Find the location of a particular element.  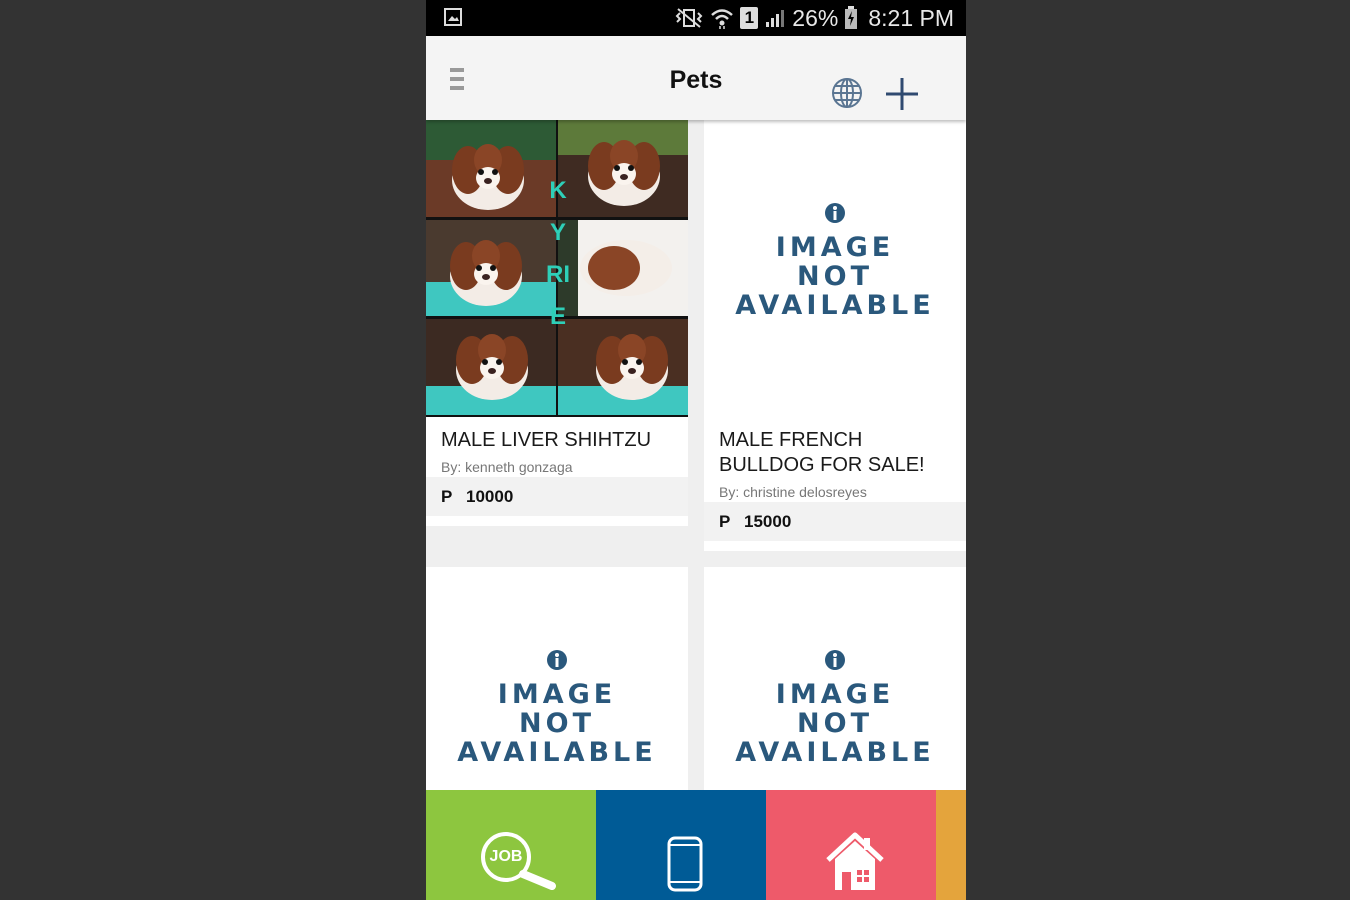

more-category-tab is located at coordinates (951, 845).